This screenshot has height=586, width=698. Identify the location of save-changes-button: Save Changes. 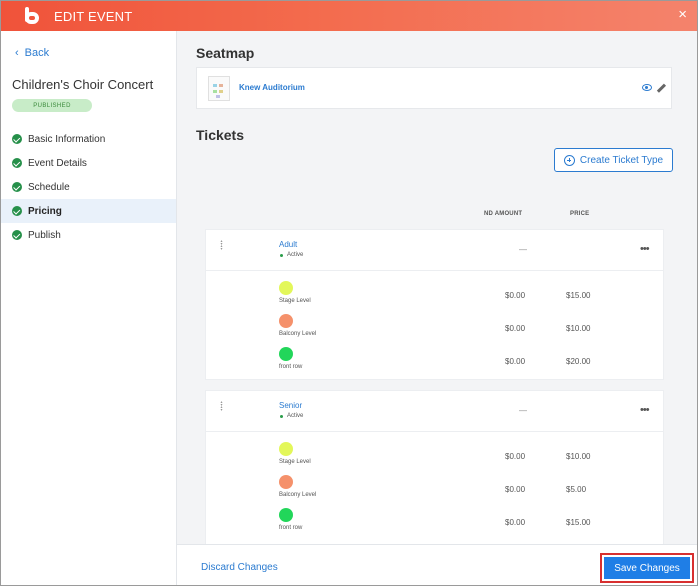
(647, 568).